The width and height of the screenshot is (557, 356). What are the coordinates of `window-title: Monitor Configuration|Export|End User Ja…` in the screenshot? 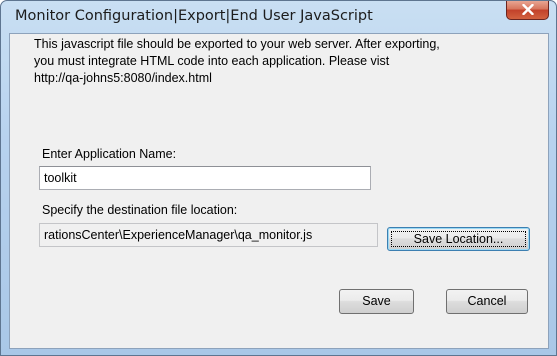 It's located at (194, 16).